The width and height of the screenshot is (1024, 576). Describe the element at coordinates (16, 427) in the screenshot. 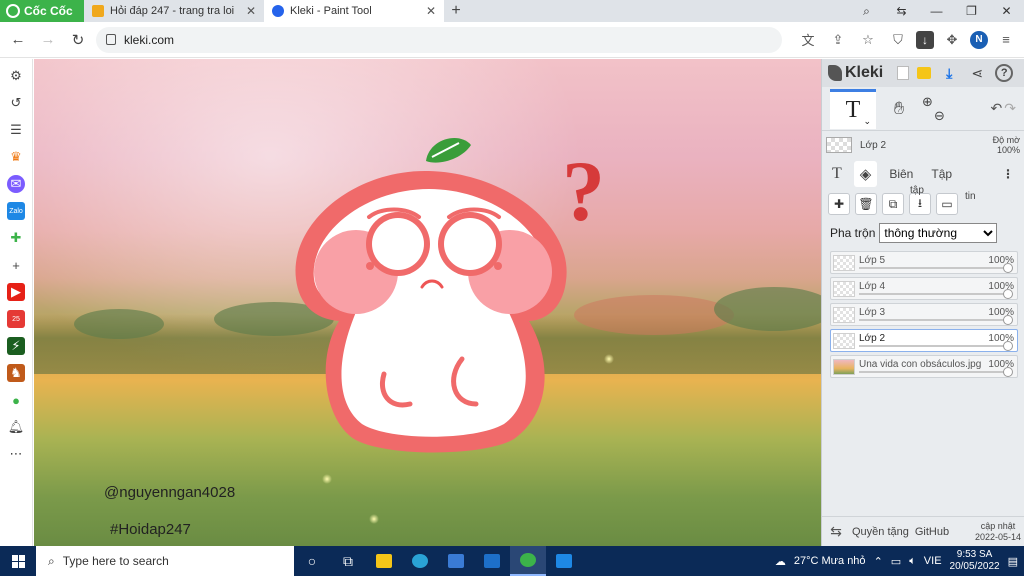

I see `notification-icon: 🔔︎` at that location.